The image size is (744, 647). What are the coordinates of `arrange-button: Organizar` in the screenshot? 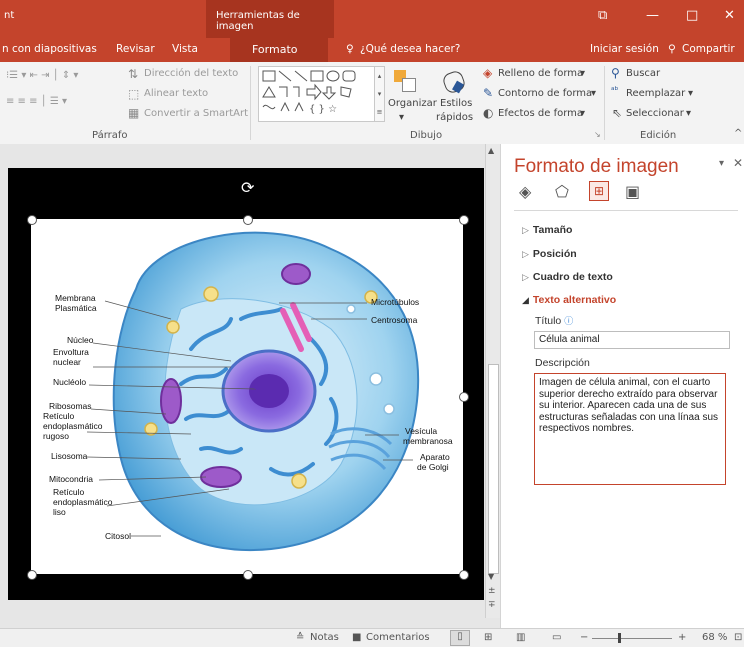 It's located at (412, 103).